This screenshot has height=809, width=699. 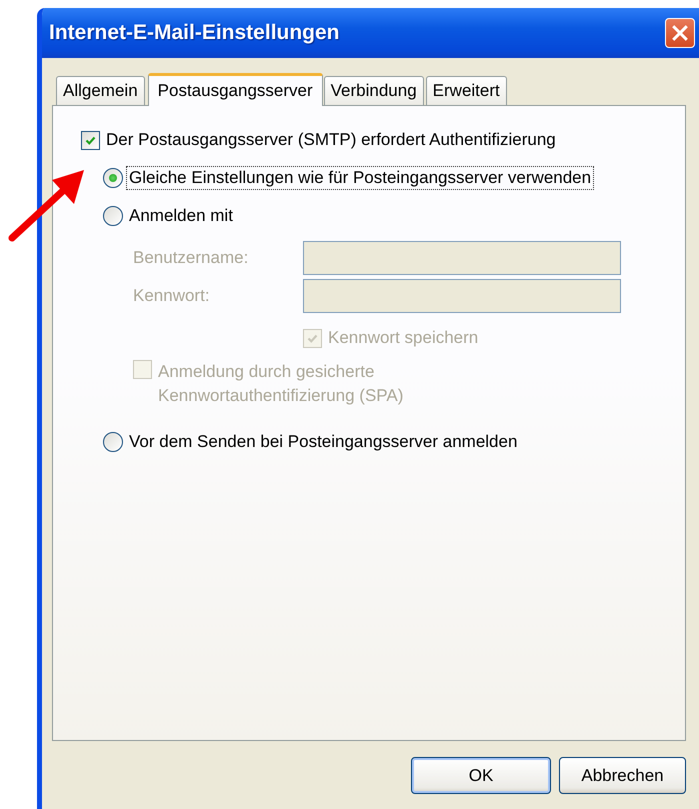 I want to click on checkbox, so click(x=90, y=140).